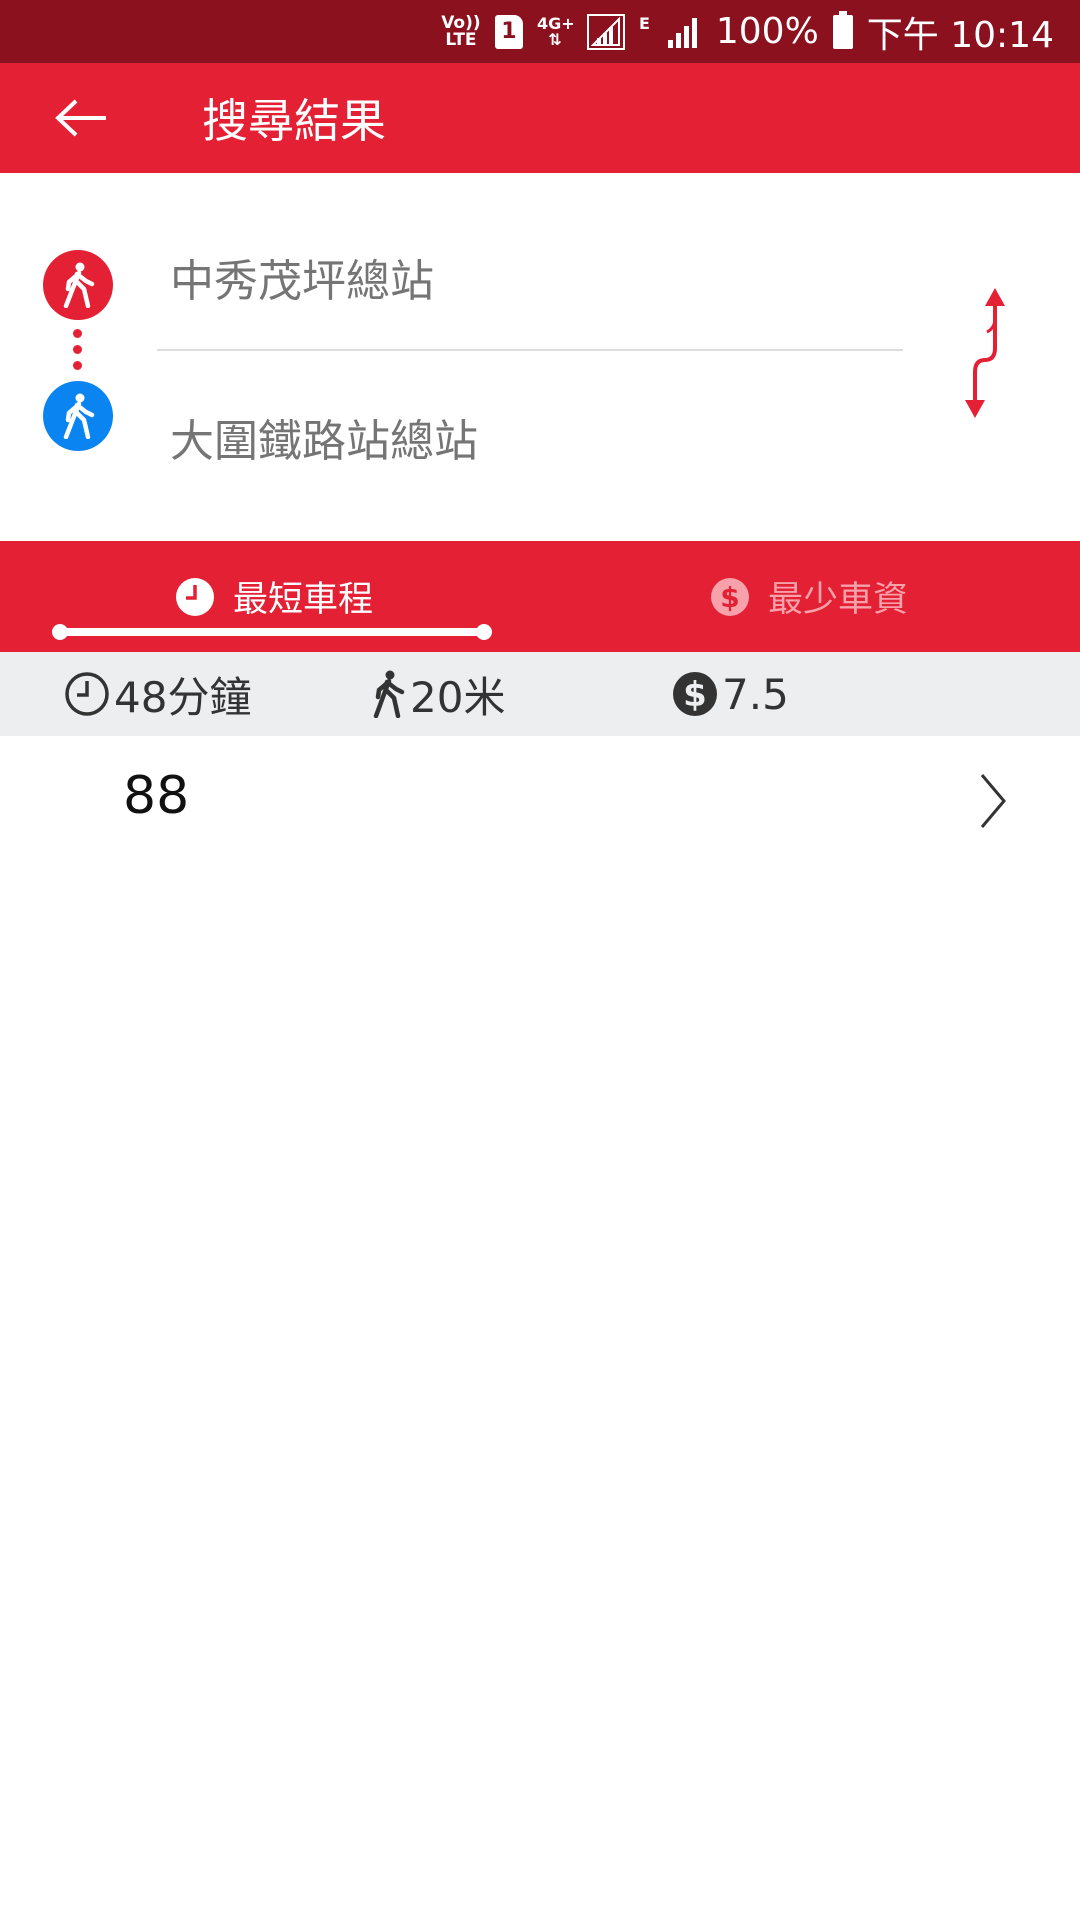 This screenshot has width=1080, height=1920. Describe the element at coordinates (605, 31) in the screenshot. I see `signal-sim1-icon` at that location.